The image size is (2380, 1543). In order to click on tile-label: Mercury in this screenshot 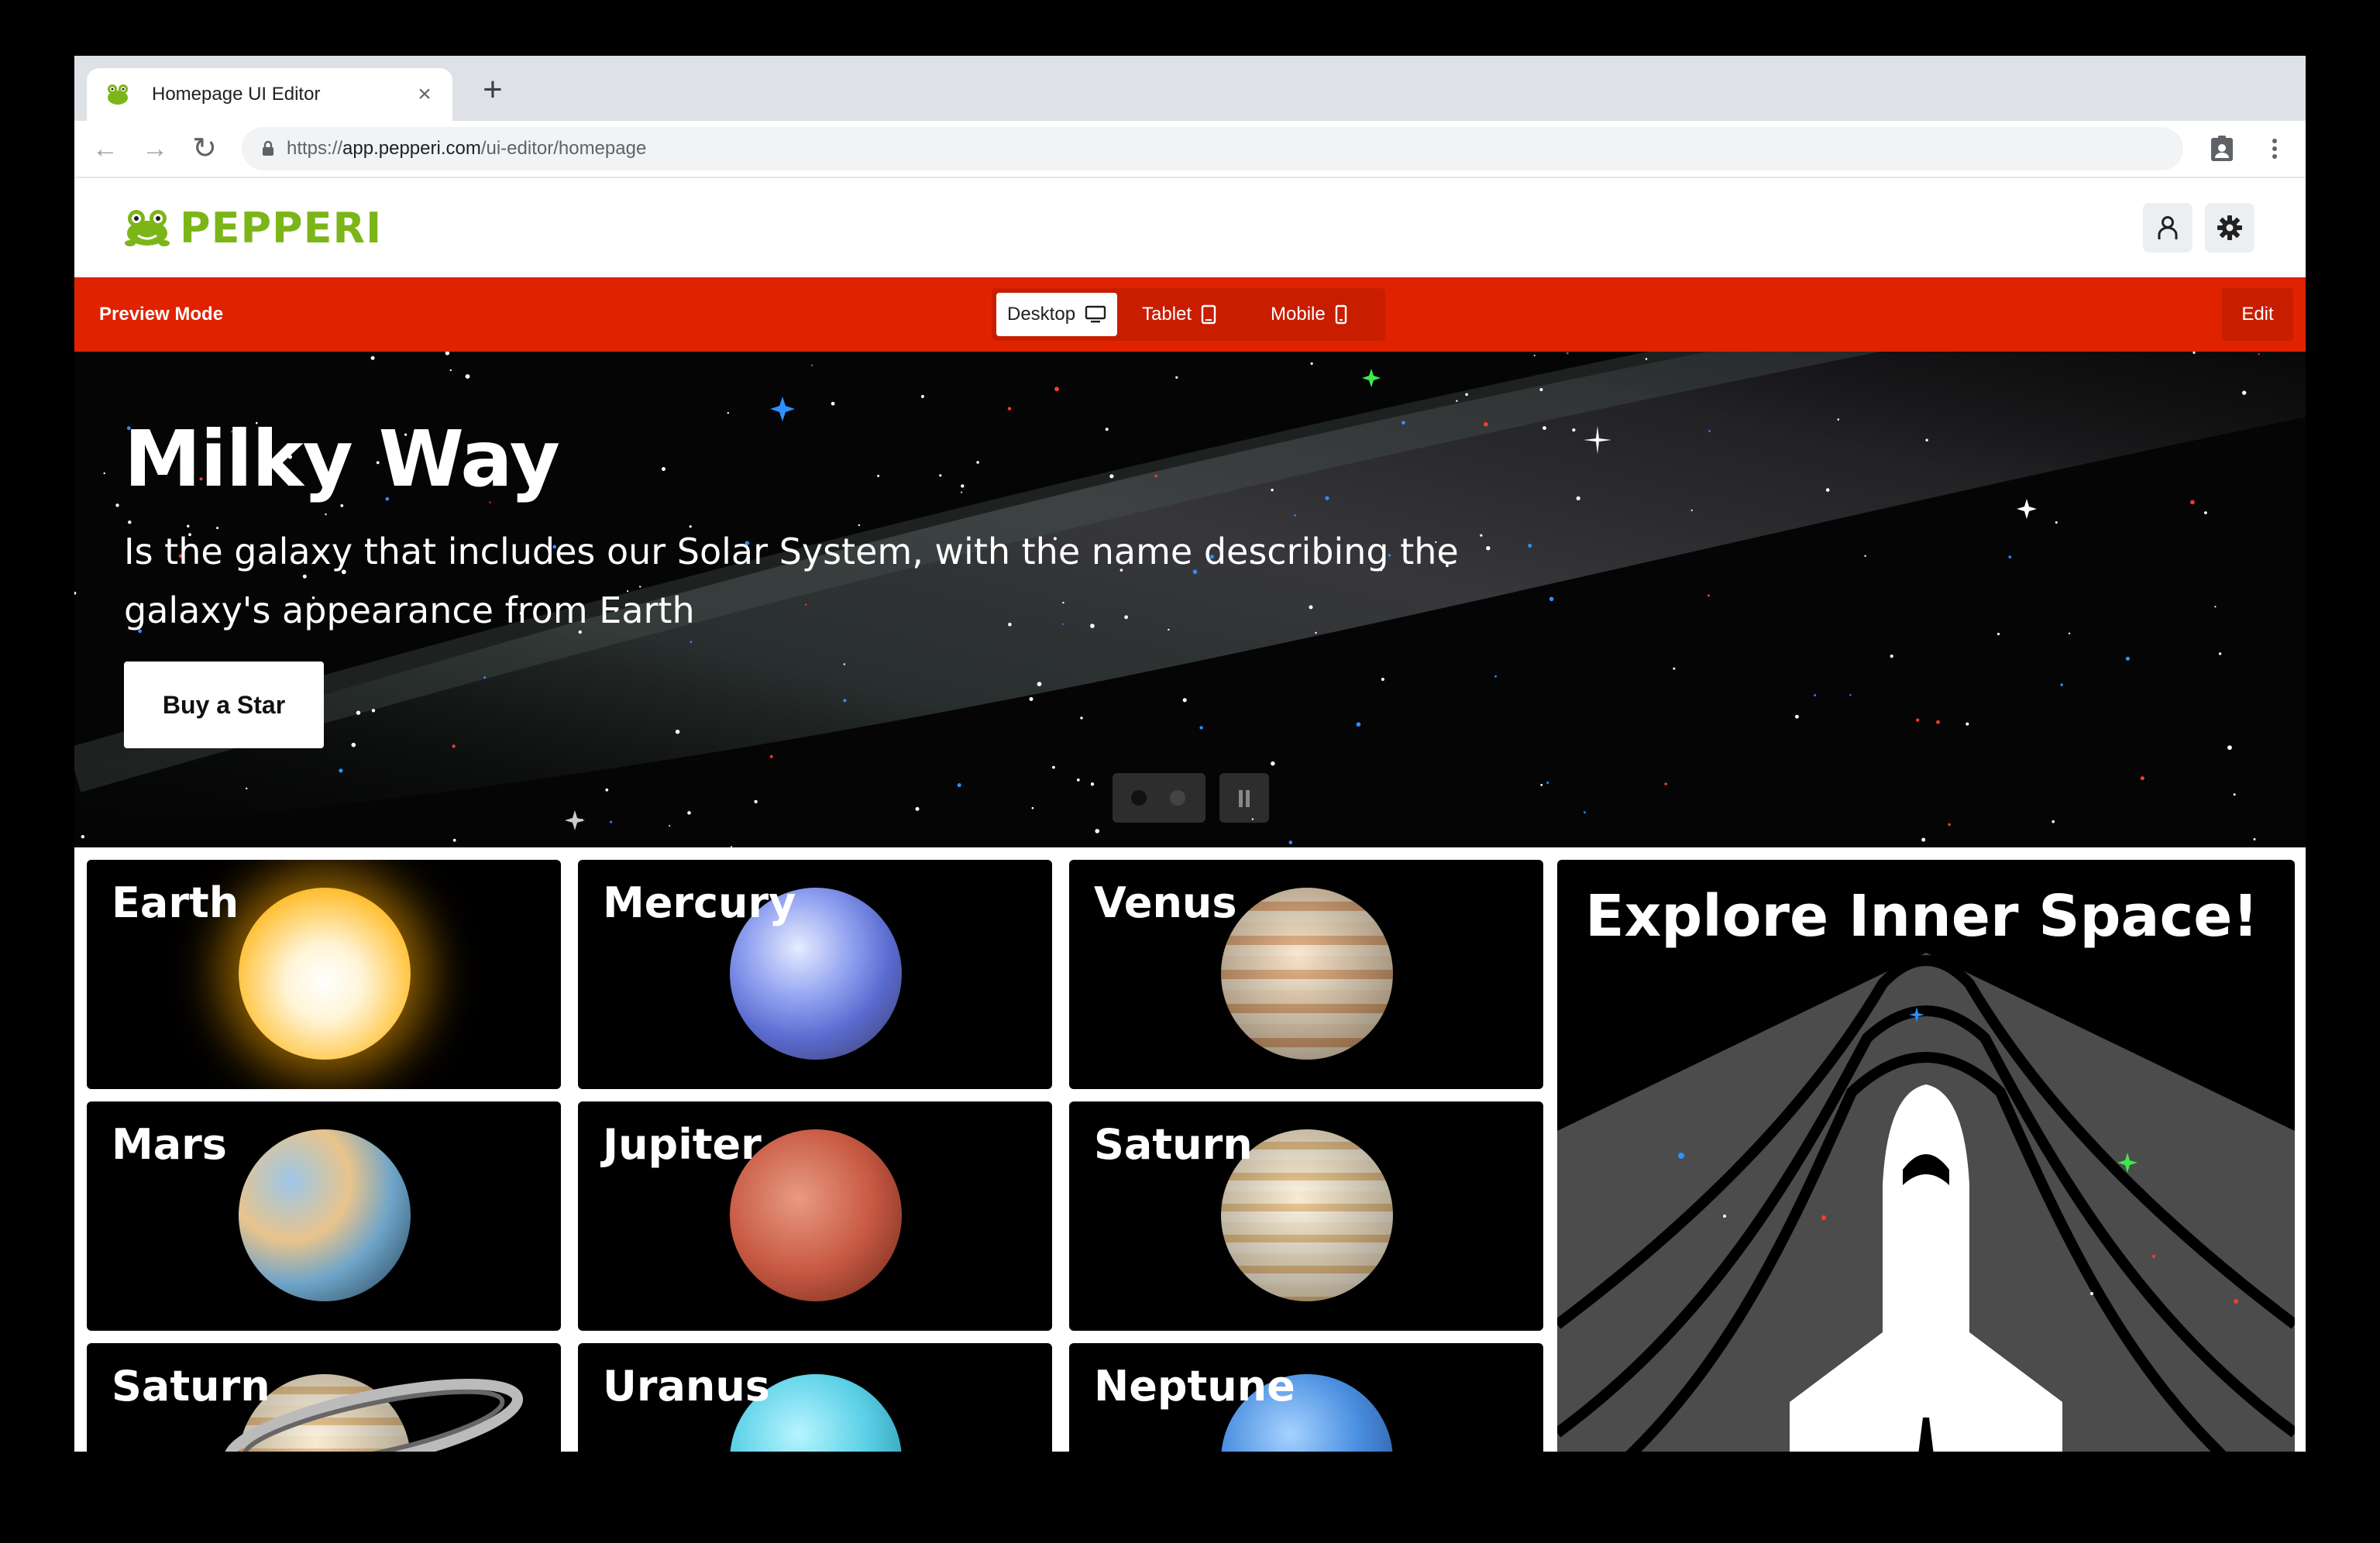, I will do `click(700, 903)`.